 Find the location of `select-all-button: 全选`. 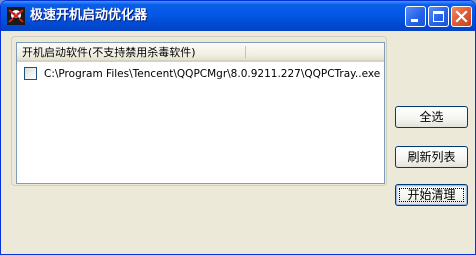

select-all-button: 全选 is located at coordinates (431, 117).